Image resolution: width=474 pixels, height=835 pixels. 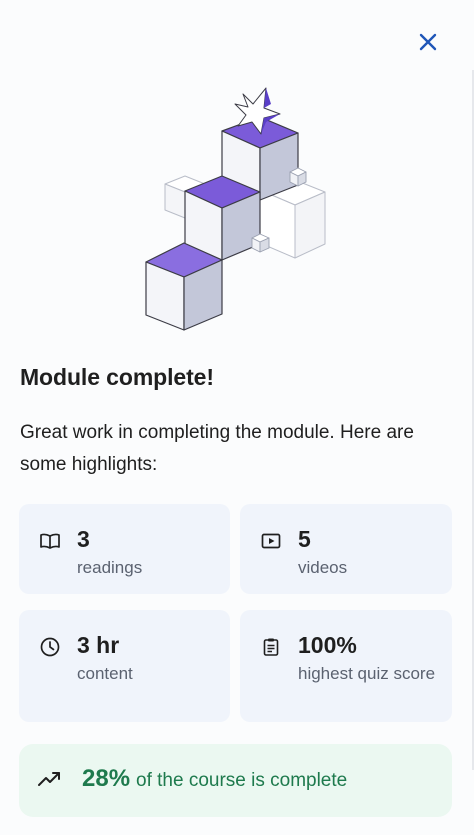 I want to click on clock-icon, so click(x=50, y=647).